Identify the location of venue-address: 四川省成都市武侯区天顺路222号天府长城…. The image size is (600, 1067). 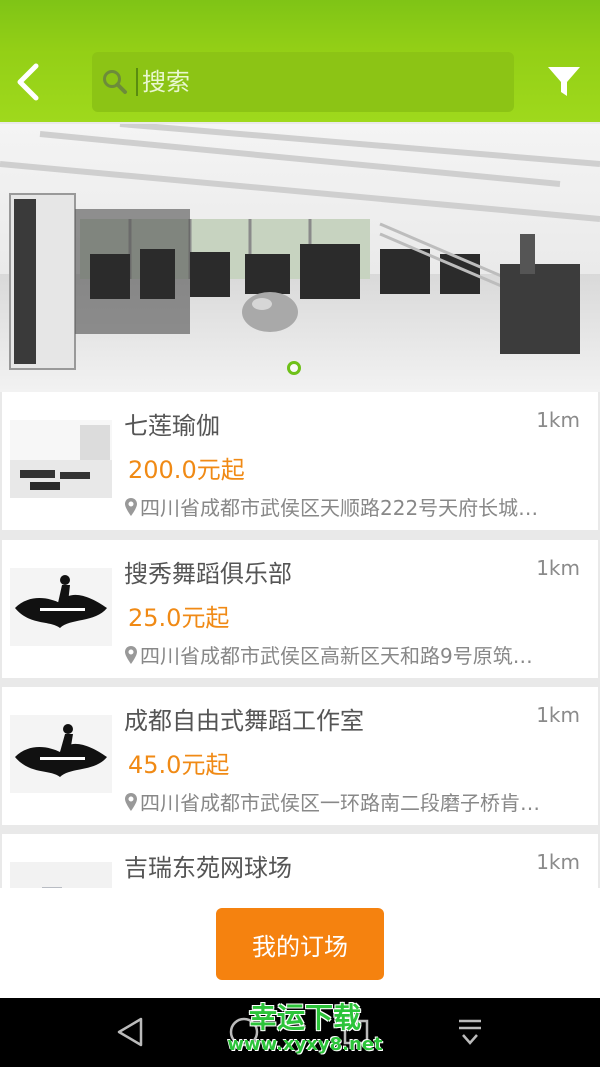
(359, 506).